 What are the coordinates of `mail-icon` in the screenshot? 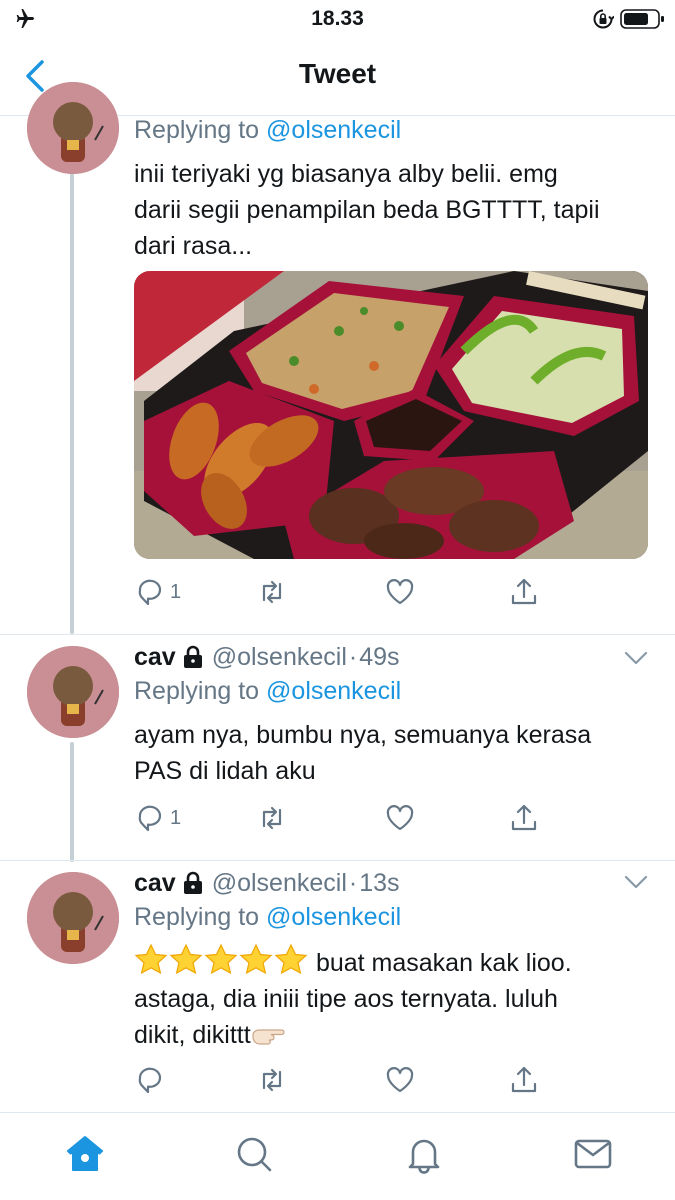 It's located at (593, 1154).